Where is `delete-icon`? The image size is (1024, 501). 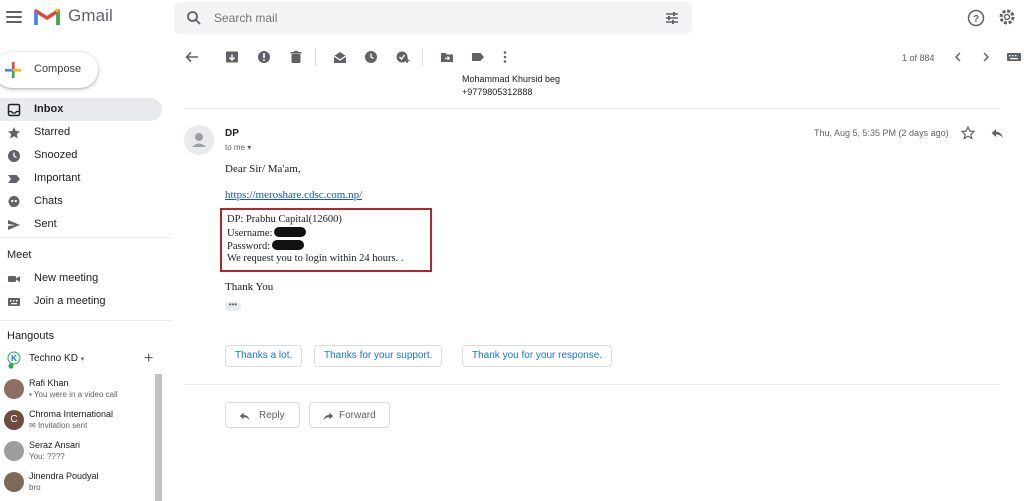
delete-icon is located at coordinates (296, 57).